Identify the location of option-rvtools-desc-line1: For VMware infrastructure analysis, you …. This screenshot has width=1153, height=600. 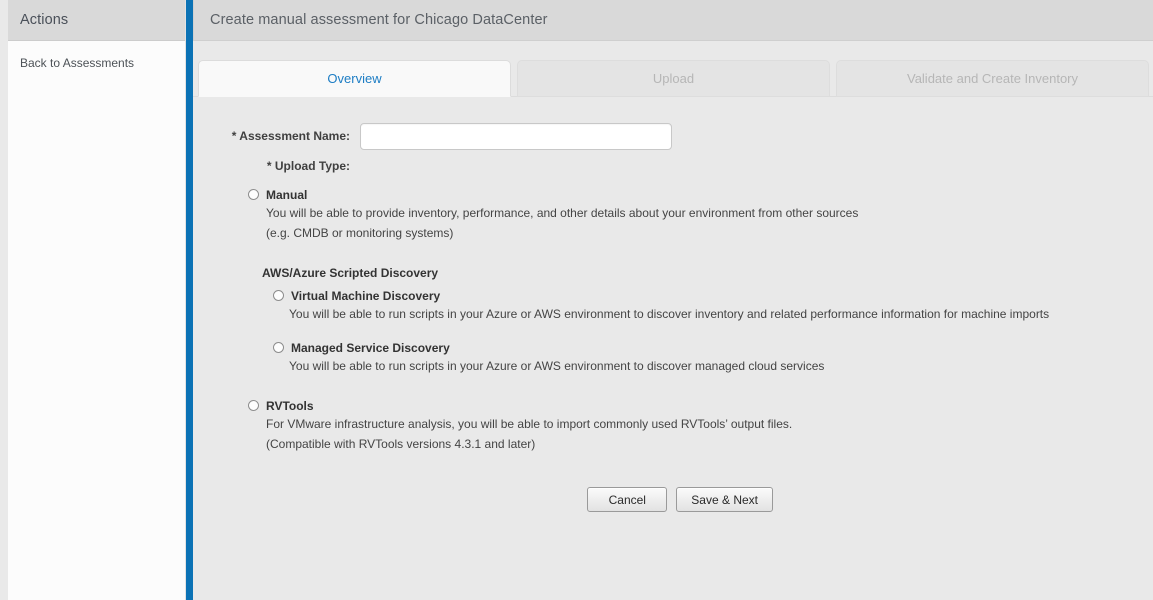
(529, 424).